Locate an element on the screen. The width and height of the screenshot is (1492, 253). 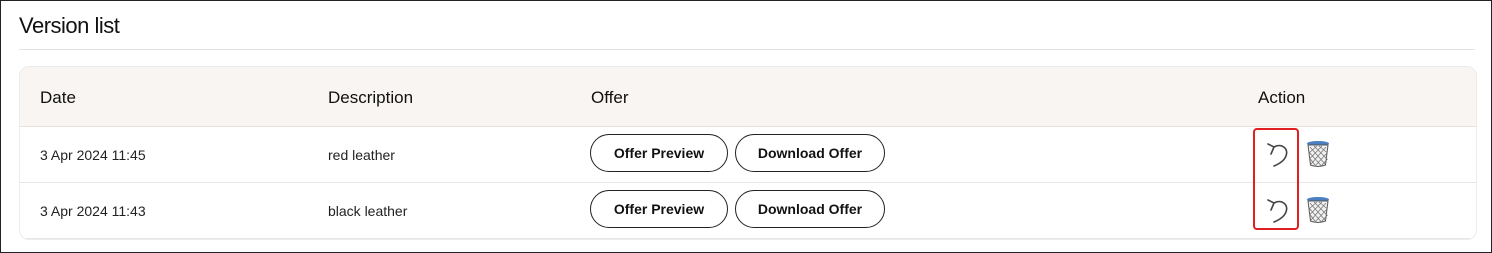
title-divider is located at coordinates (747, 49).